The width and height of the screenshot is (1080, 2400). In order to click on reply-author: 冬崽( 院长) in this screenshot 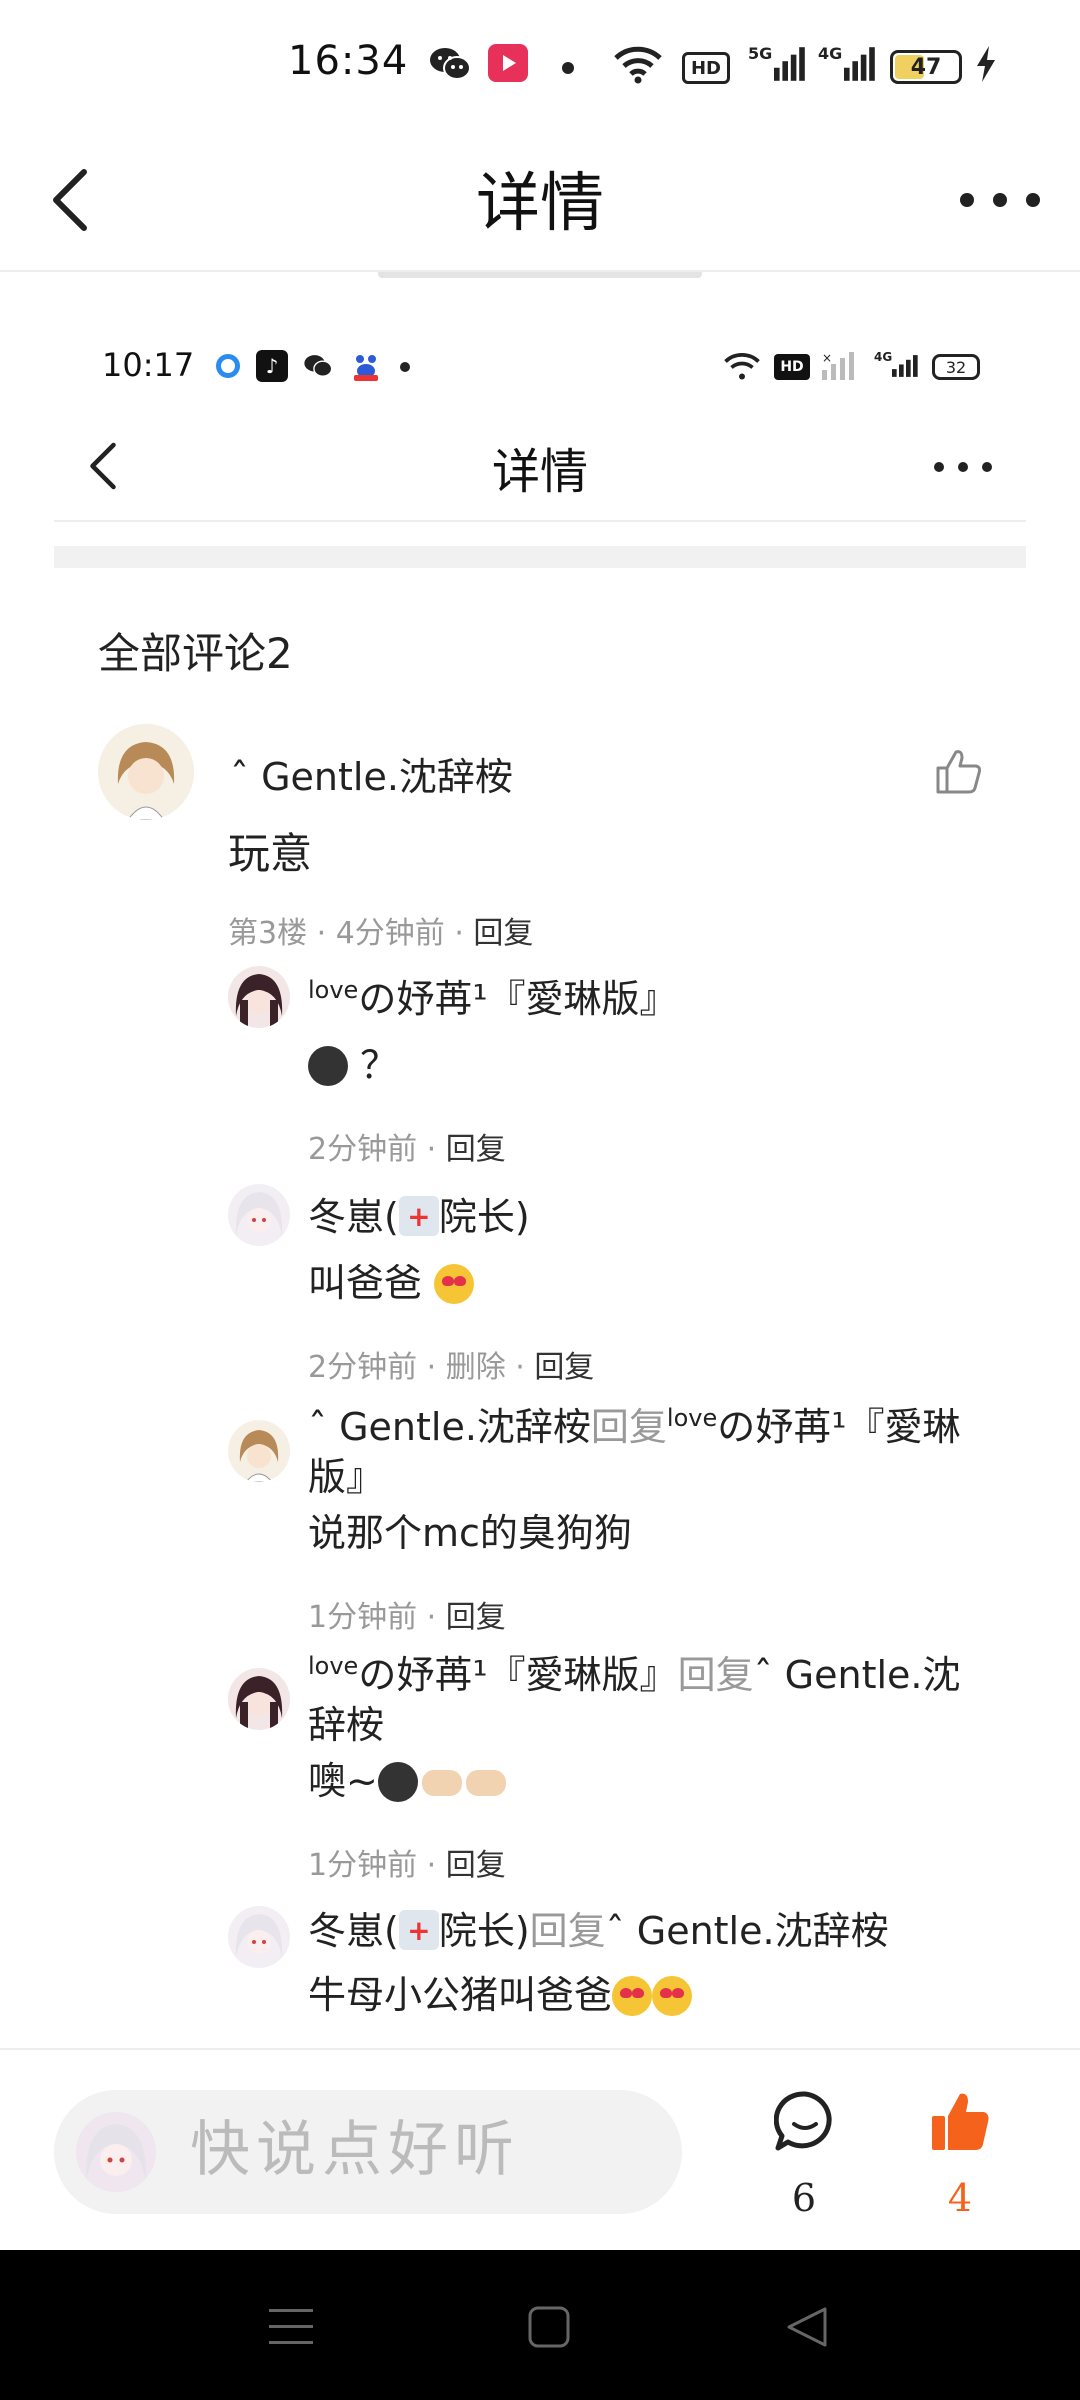, I will do `click(648, 1217)`.